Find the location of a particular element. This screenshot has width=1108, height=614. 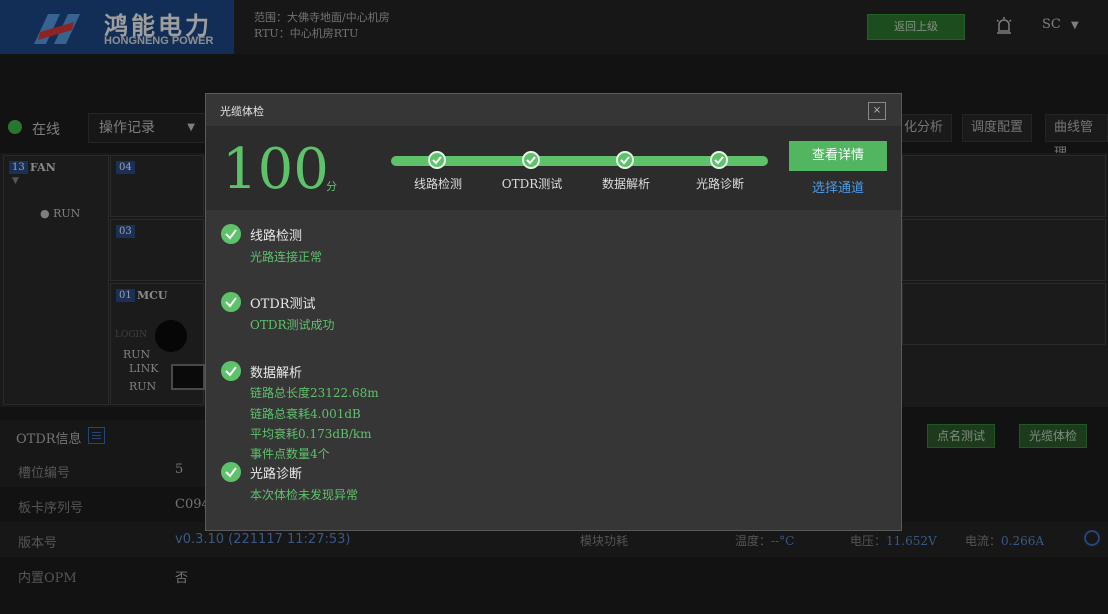

step-label: 线路检测 is located at coordinates (437, 184).